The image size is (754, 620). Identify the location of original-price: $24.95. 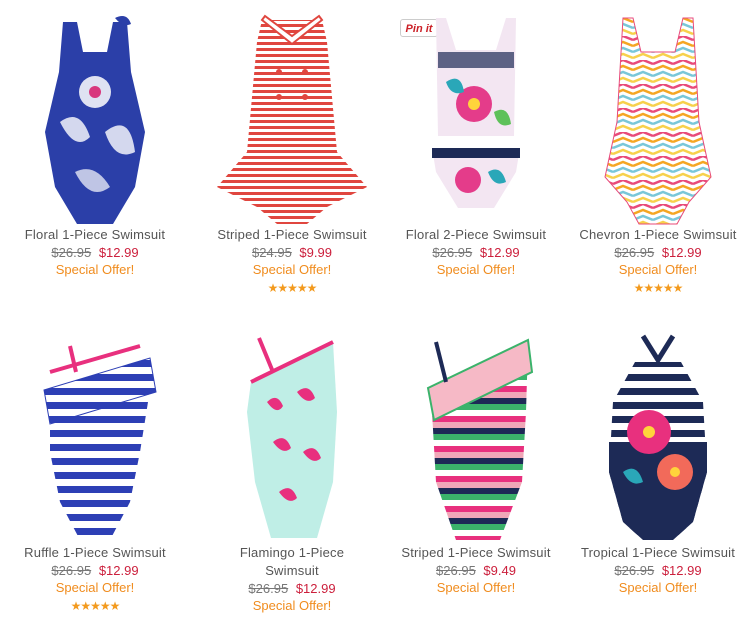
(272, 252).